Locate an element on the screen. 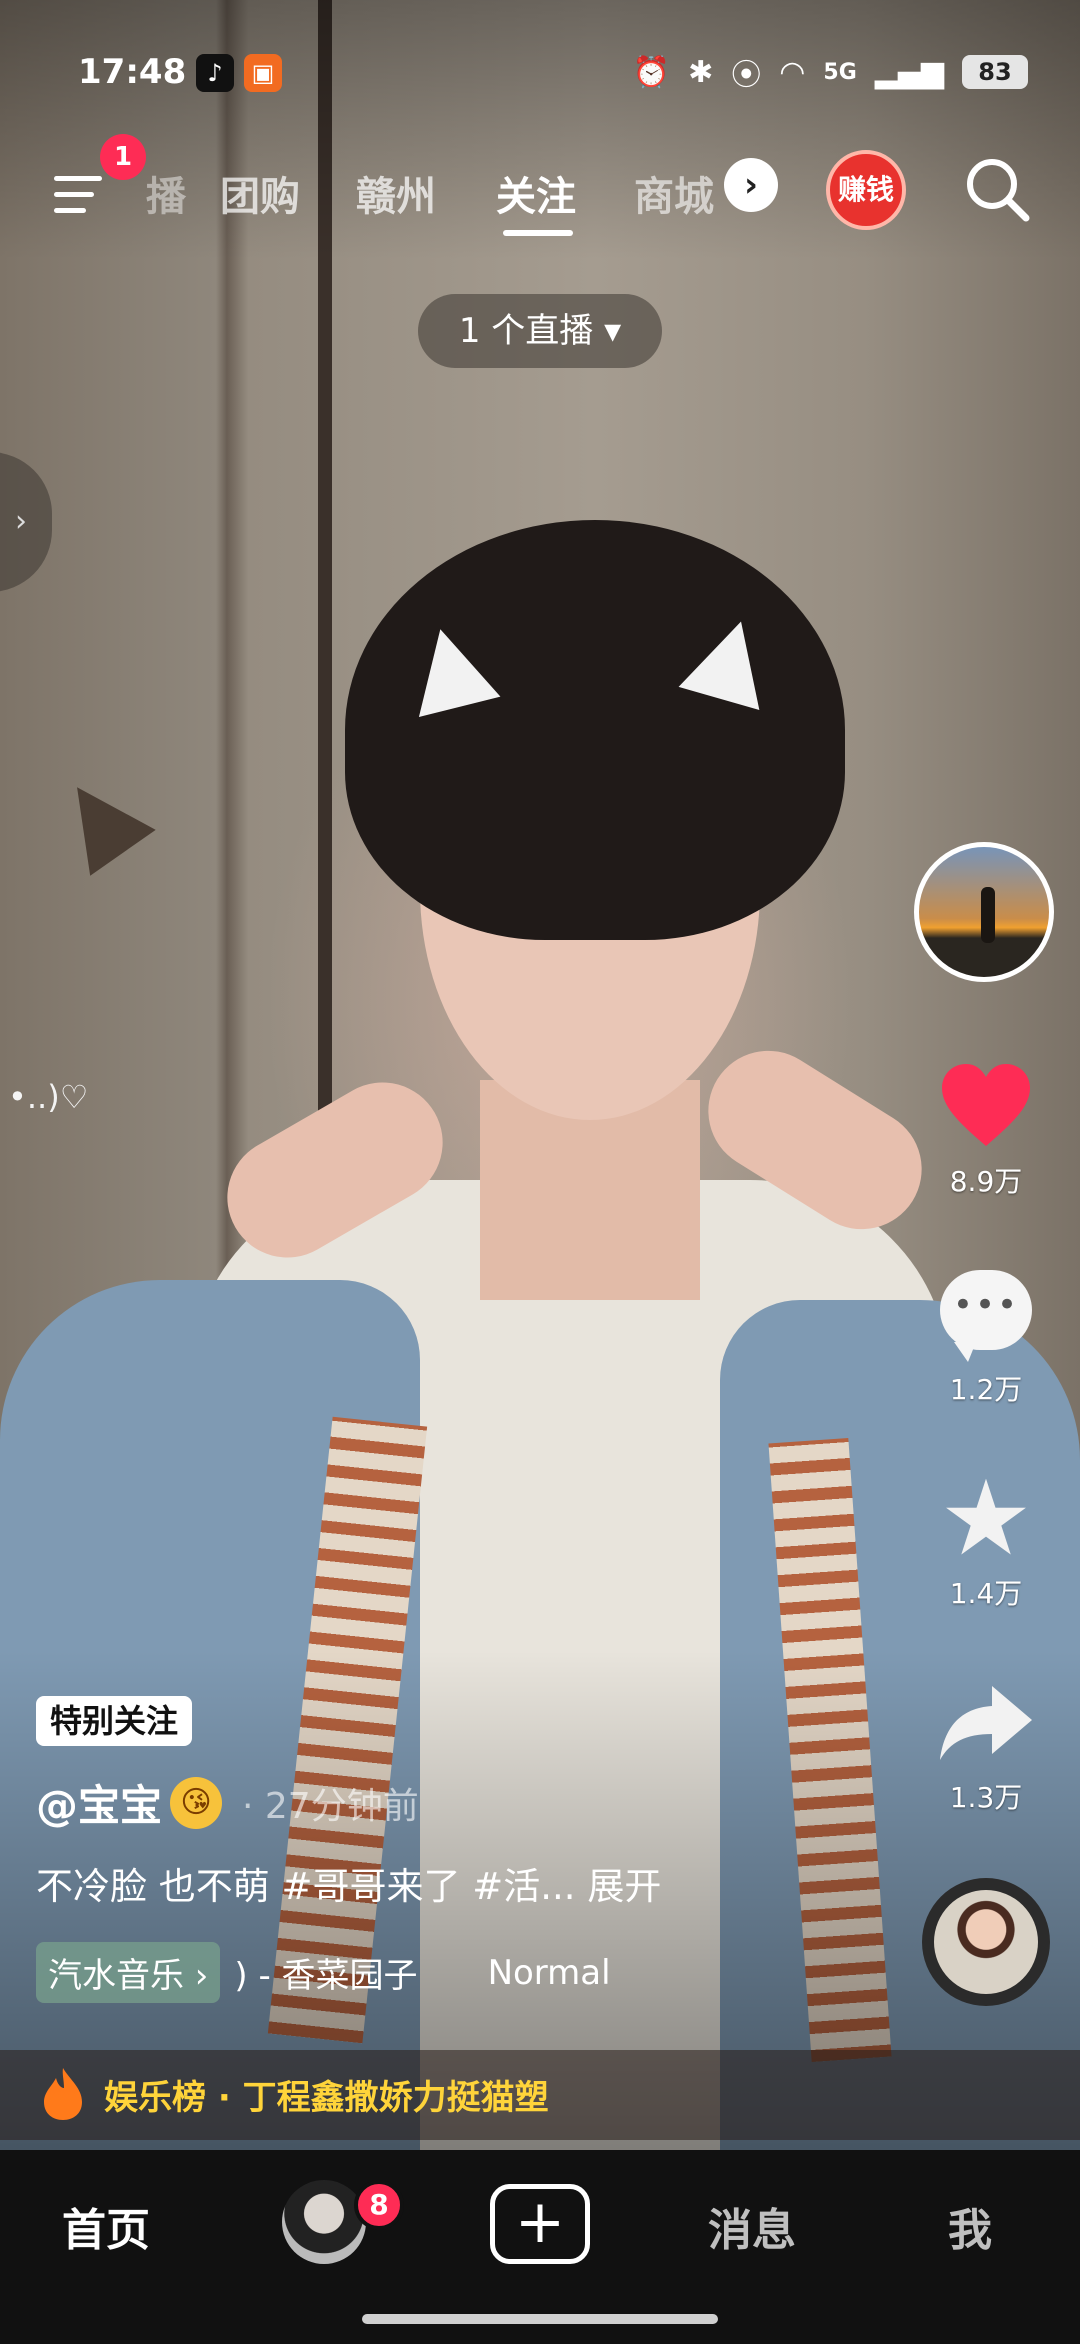  wifi-icon: ◠ is located at coordinates (792, 72).